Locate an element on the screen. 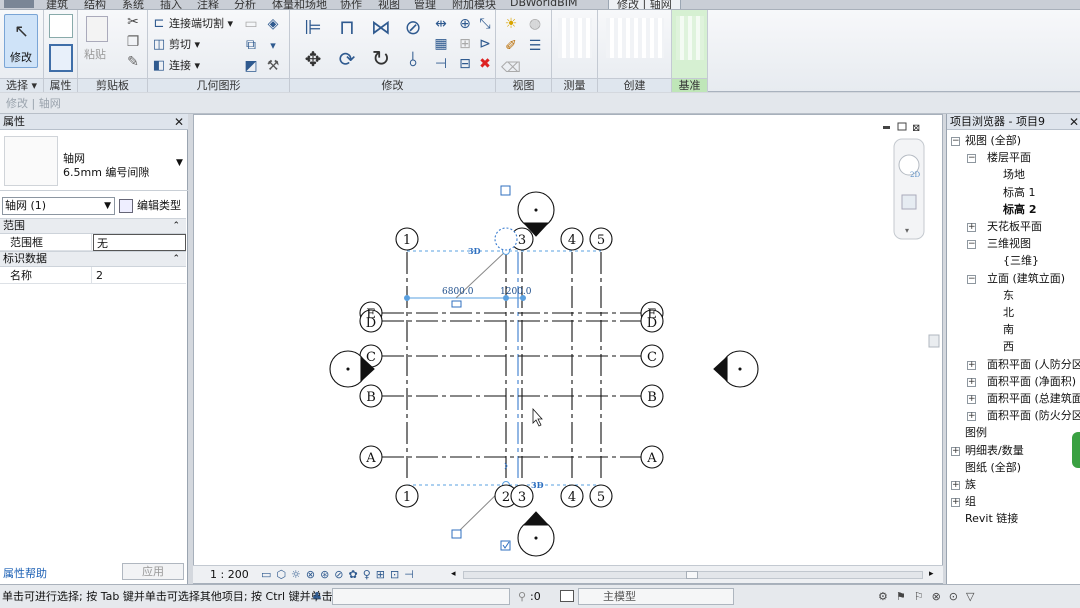 Image resolution: width=1080 pixels, height=608 pixels. app-menu-button is located at coordinates (19, 4).